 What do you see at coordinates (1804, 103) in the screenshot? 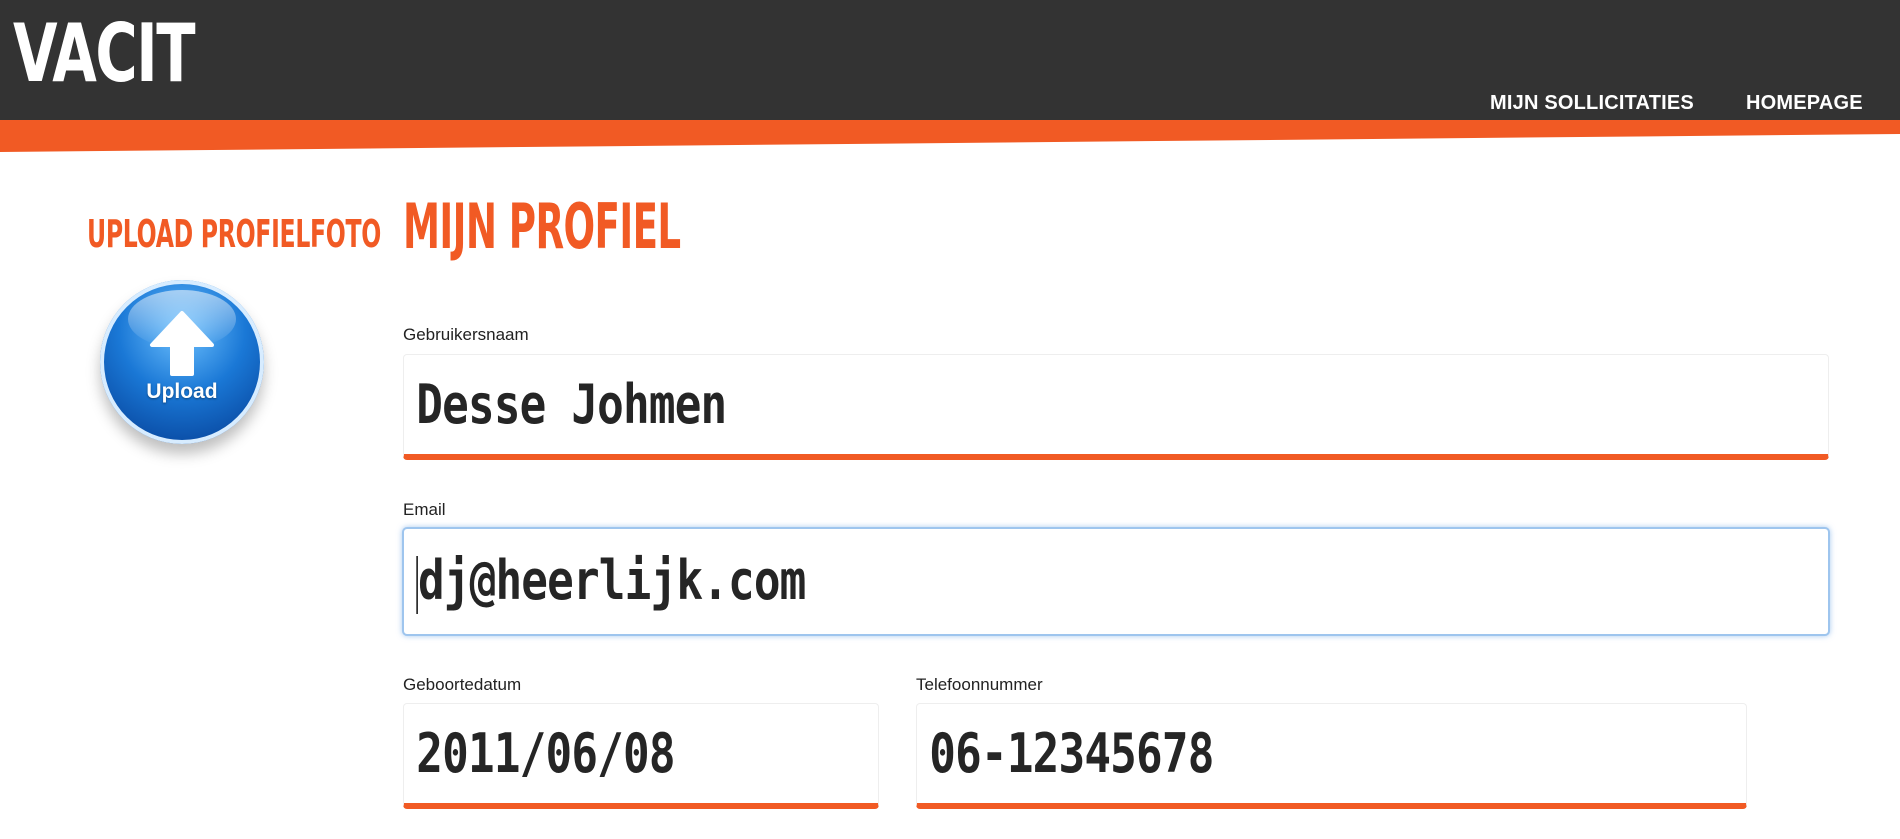
I see `nav-link-homepage: HOMEPAGE` at bounding box center [1804, 103].